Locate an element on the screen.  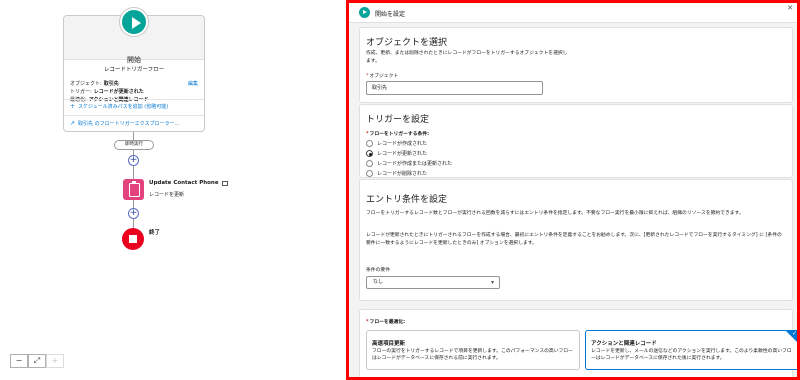
radio-label: レコードが削除された is located at coordinates (402, 174).